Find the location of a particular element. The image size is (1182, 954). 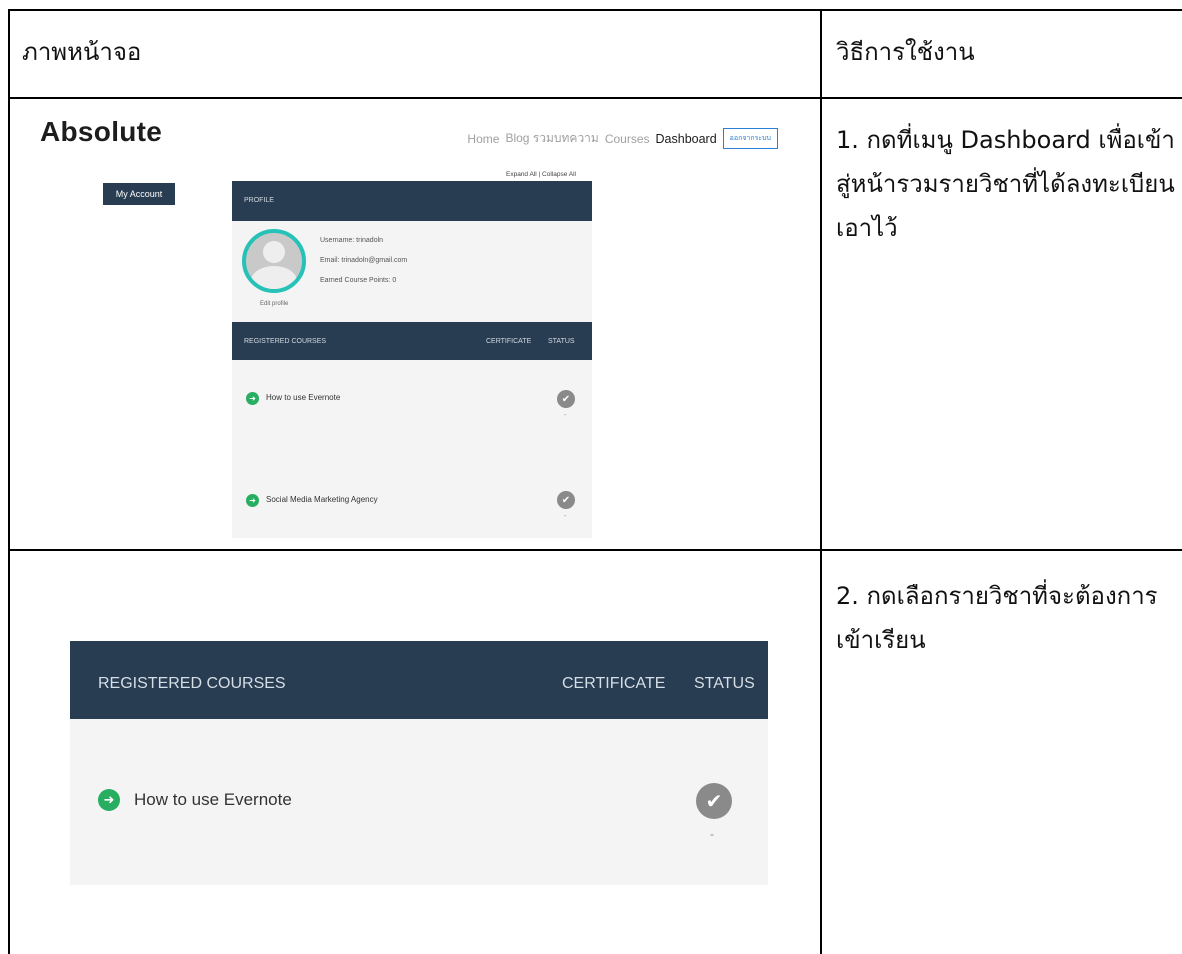

nav-dashboard: Dashboard is located at coordinates (686, 139).